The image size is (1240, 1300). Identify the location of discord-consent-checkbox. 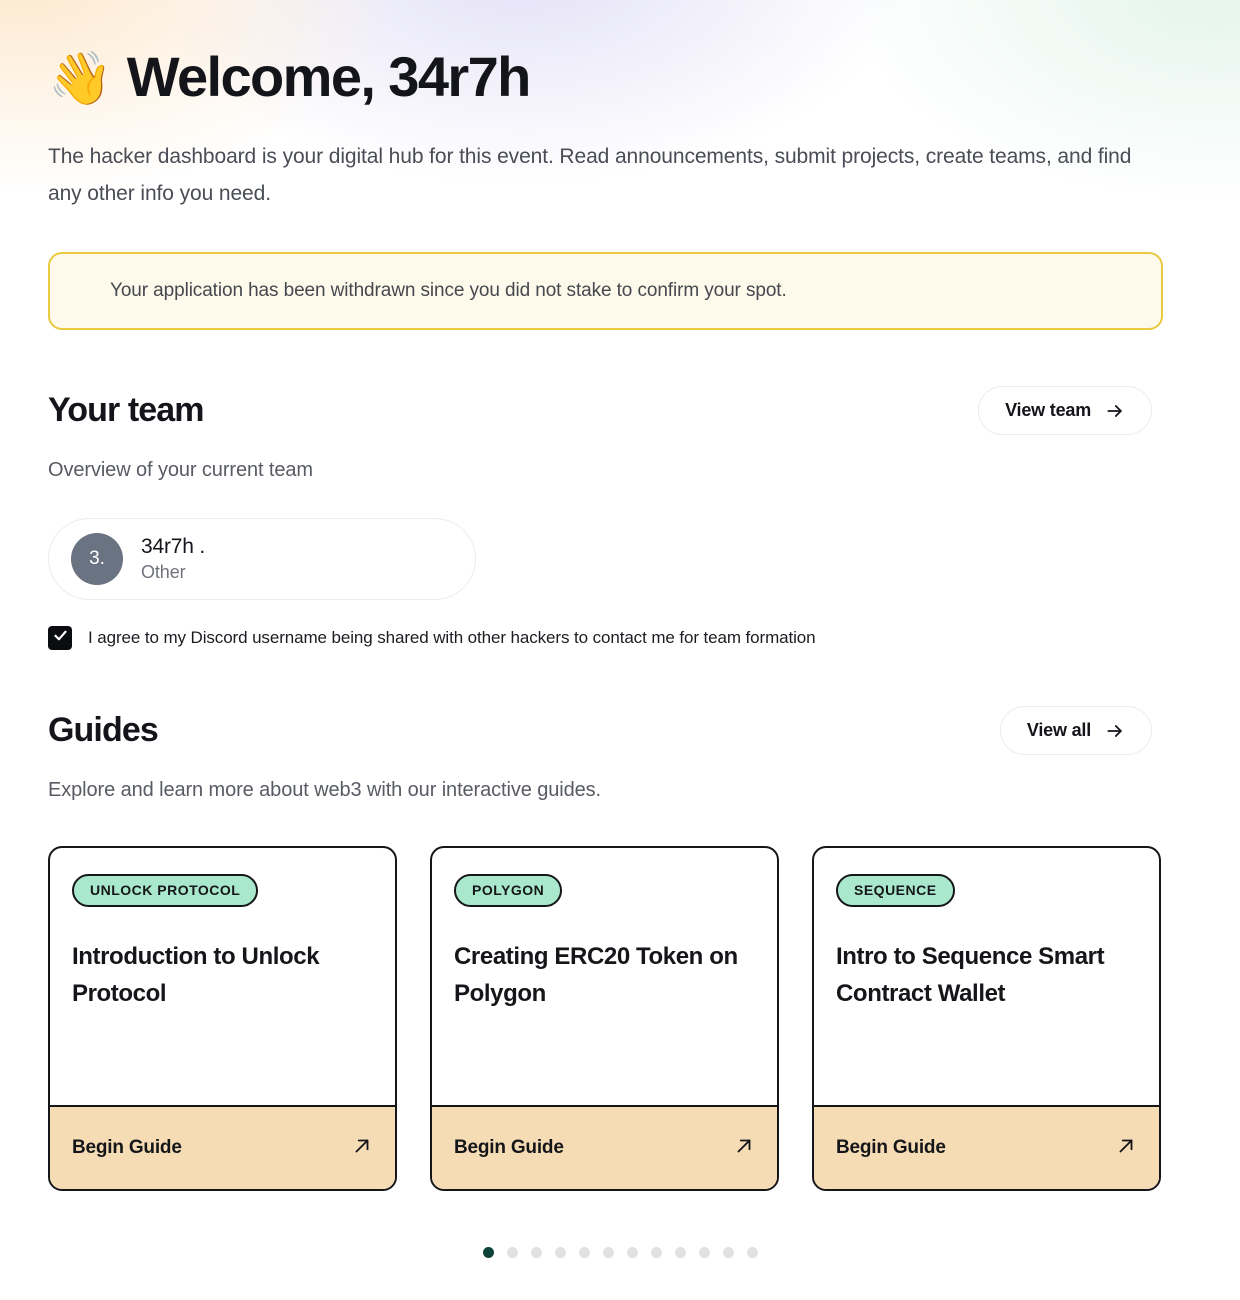
(60, 638).